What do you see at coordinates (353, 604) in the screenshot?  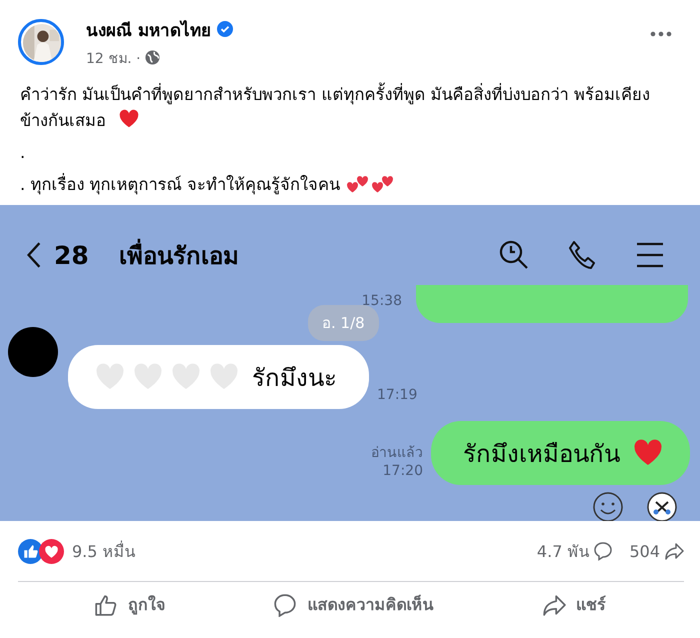 I see `comment-button: แสดงความคิดเห็น` at bounding box center [353, 604].